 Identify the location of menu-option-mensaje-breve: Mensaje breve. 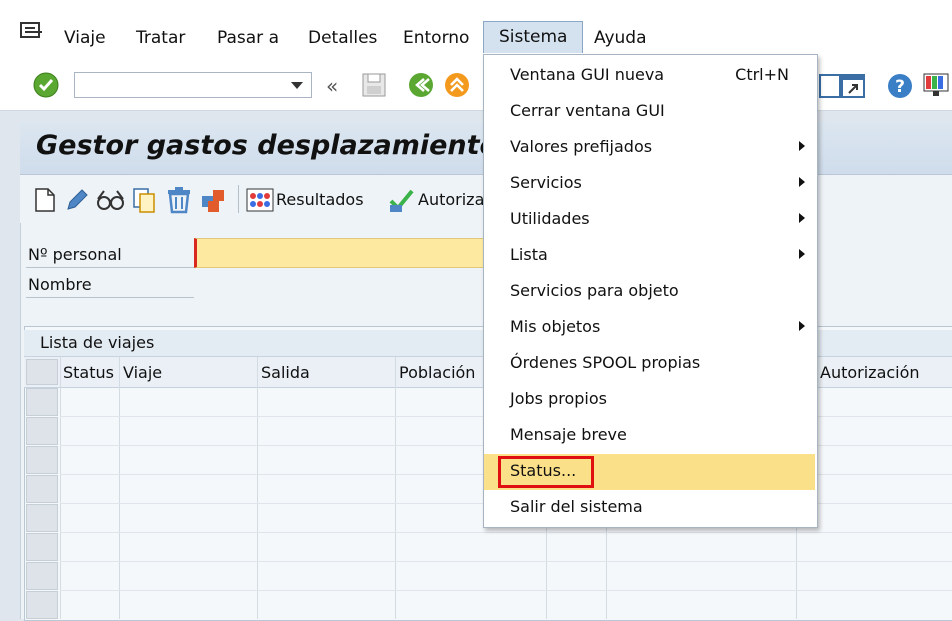
(649, 436).